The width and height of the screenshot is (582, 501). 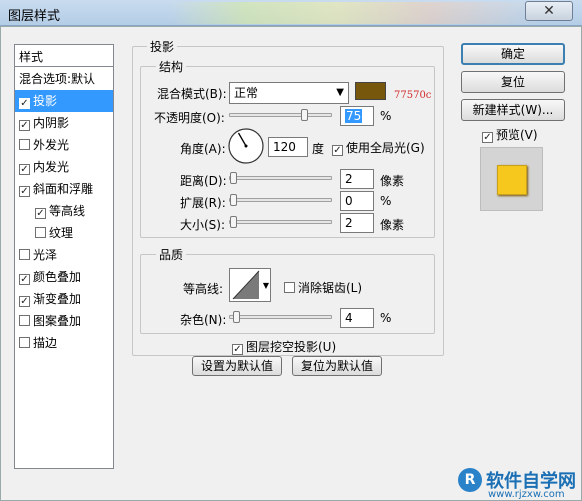 I want to click on antialias-checkbox: 消除锯齿(L), so click(x=323, y=287).